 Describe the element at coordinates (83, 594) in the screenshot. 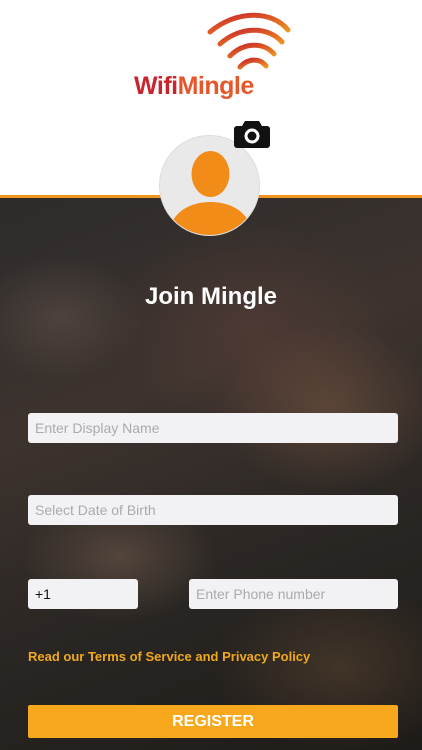

I see `country-code-input` at that location.